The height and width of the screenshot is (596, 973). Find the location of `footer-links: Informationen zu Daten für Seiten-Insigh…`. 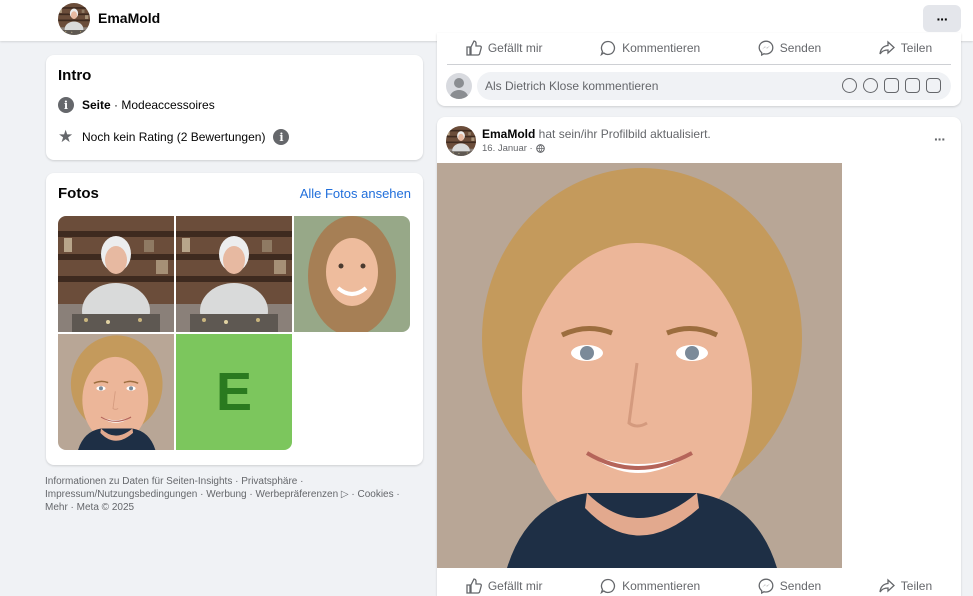

footer-links: Informationen zu Daten für Seiten-Insigh… is located at coordinates (235, 494).